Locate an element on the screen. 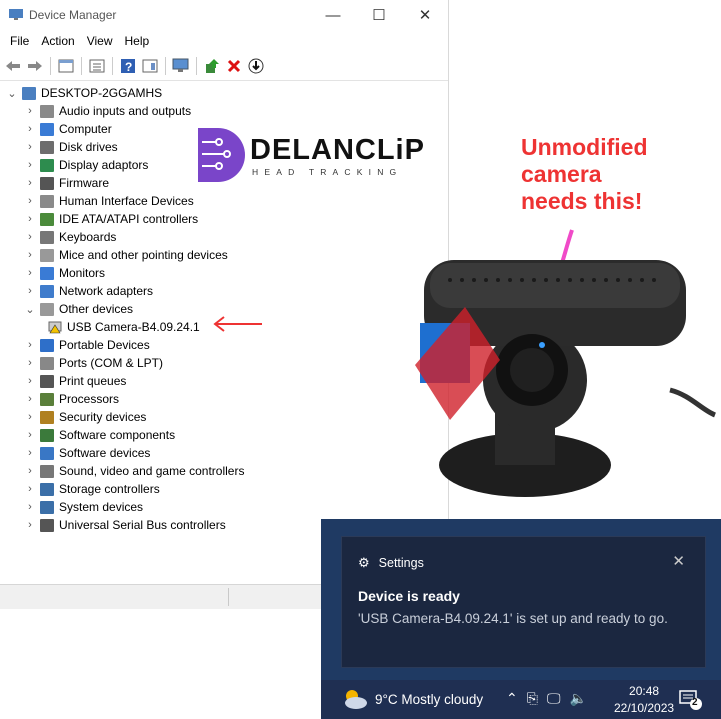 The height and width of the screenshot is (719, 721). tree-category-item: › Firmware is located at coordinates (66, 183).